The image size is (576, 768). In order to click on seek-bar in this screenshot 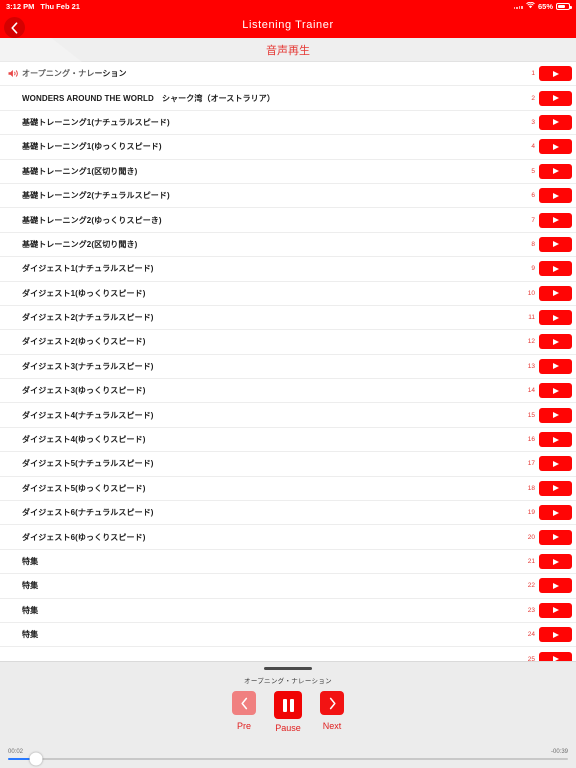, I will do `click(288, 759)`.